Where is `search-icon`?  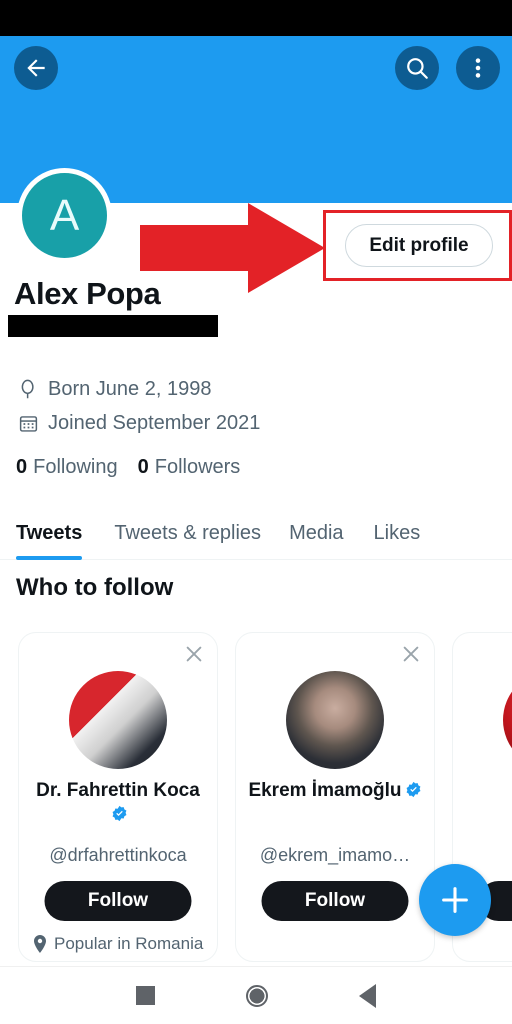 search-icon is located at coordinates (417, 68).